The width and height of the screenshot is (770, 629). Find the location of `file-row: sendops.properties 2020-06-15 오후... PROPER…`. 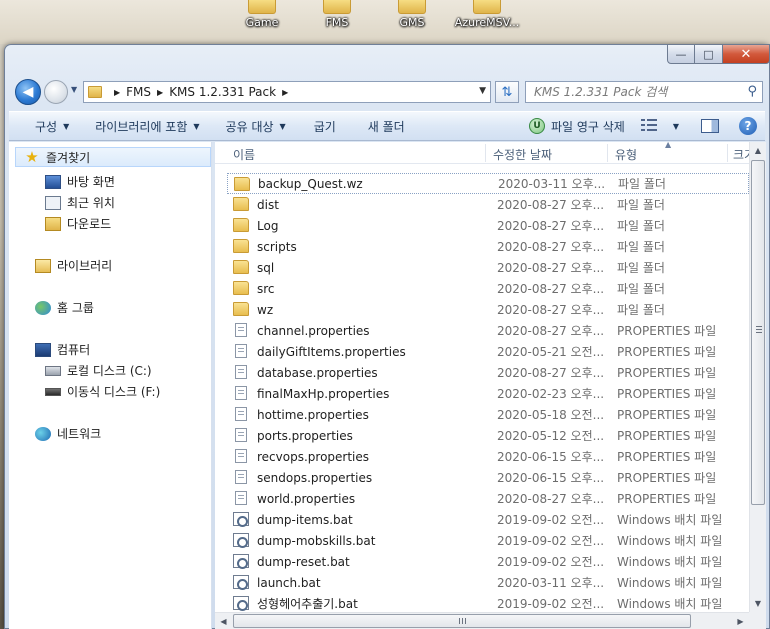

file-row: sendops.properties 2020-06-15 오후... PROPER… is located at coordinates (488, 477).